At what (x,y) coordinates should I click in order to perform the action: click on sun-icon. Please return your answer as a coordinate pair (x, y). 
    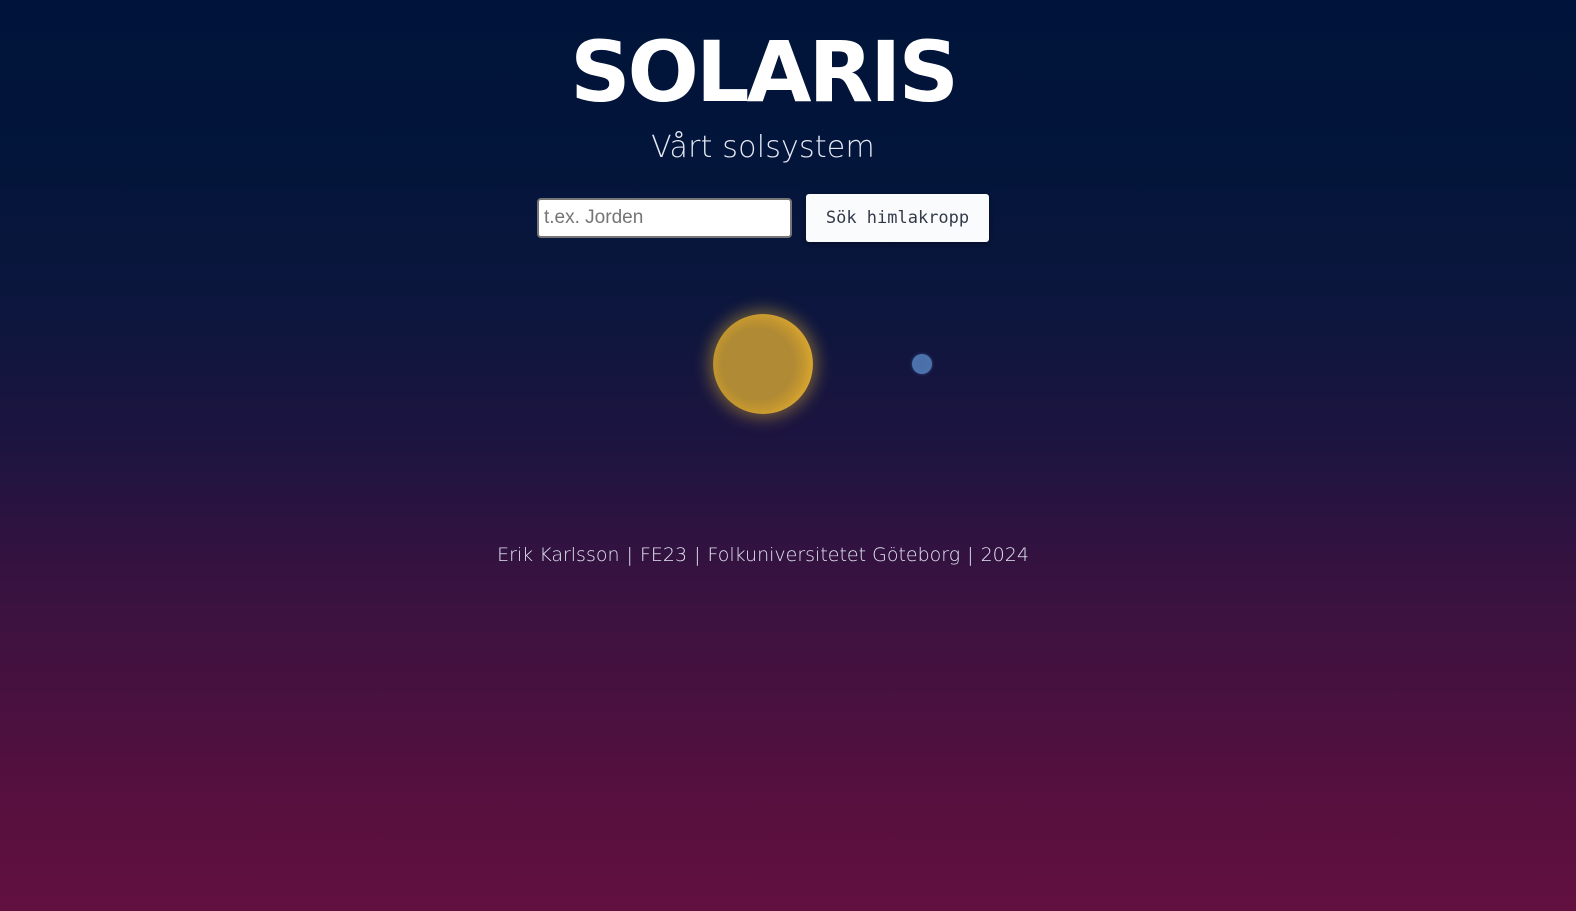
    Looking at the image, I should click on (763, 364).